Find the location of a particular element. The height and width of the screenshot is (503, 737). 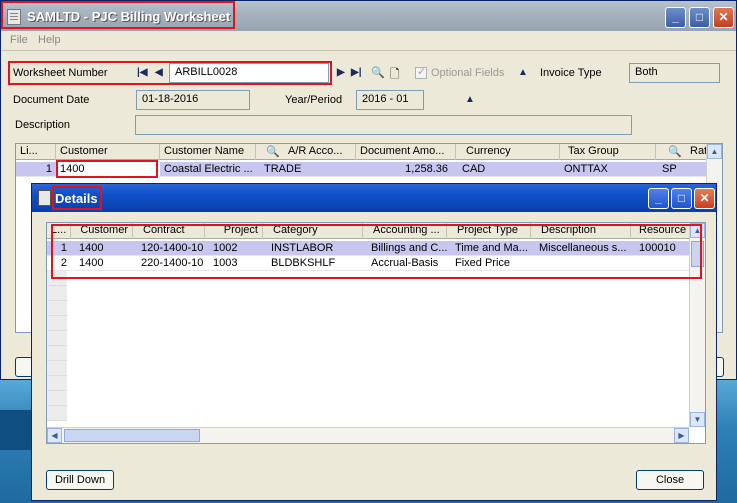

cell-ar-account: TRADE is located at coordinates (283, 169).